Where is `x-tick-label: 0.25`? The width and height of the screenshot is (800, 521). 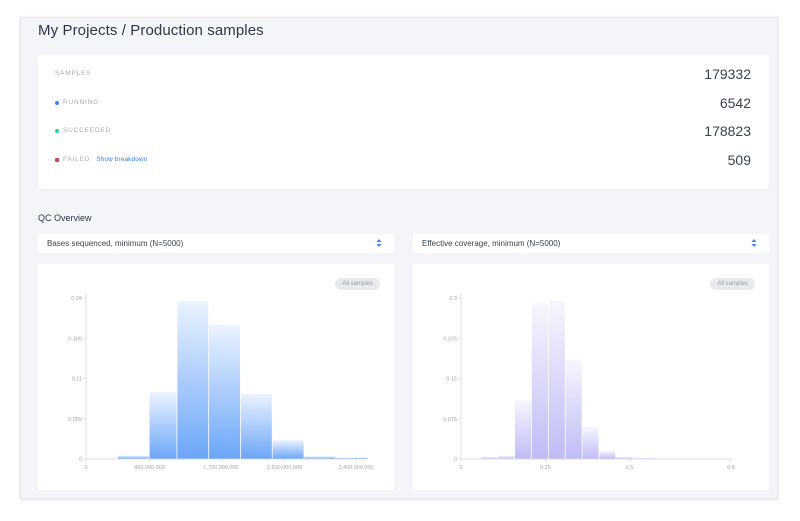 x-tick-label: 0.25 is located at coordinates (545, 468).